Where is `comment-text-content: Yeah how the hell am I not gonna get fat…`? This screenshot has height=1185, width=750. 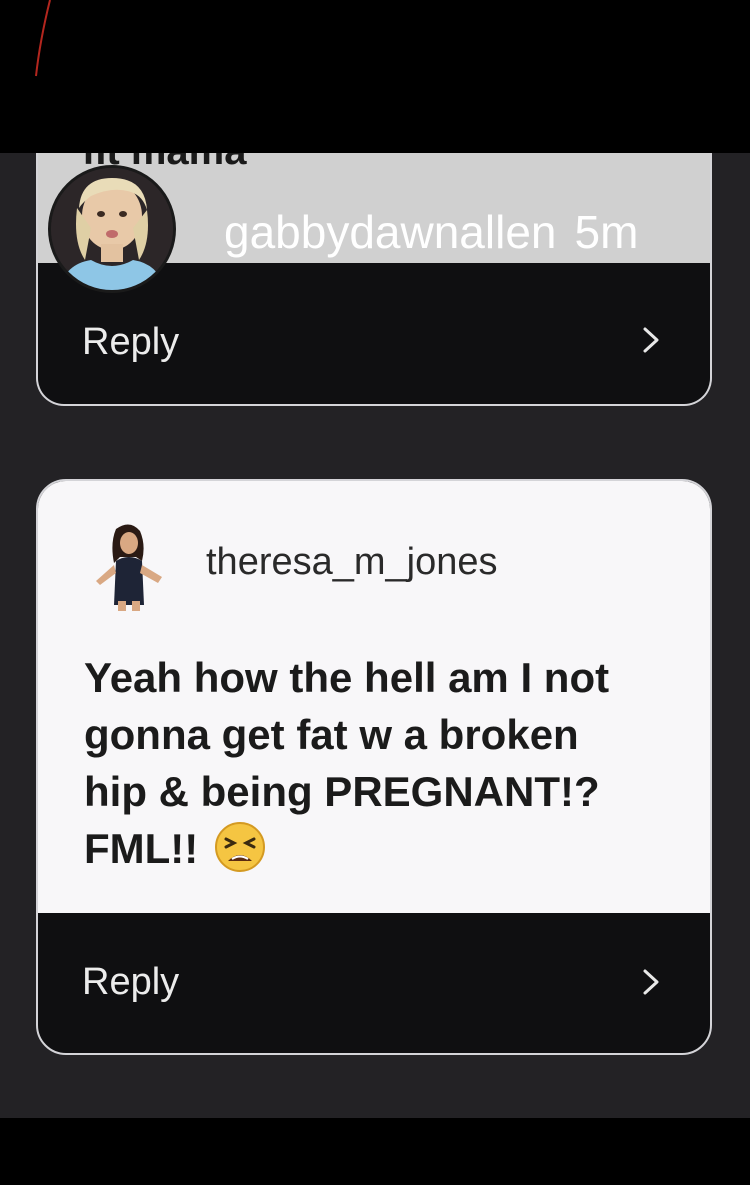 comment-text-content: Yeah how the hell am I not gonna get fat… is located at coordinates (347, 763).